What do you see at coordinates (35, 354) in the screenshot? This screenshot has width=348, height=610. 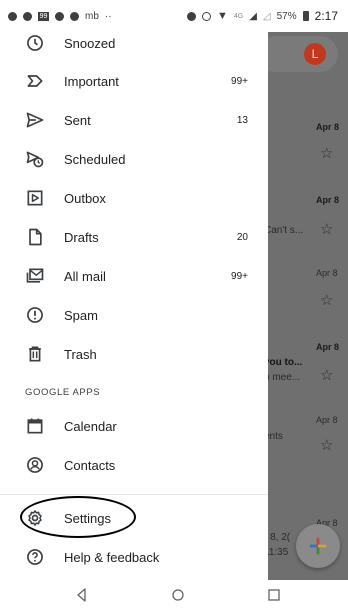 I see `trash-icon` at bounding box center [35, 354].